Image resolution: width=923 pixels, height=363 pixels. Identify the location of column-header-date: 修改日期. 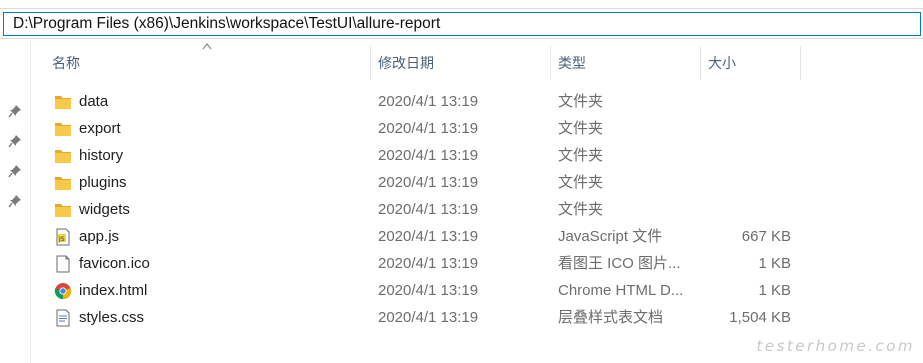
(460, 63).